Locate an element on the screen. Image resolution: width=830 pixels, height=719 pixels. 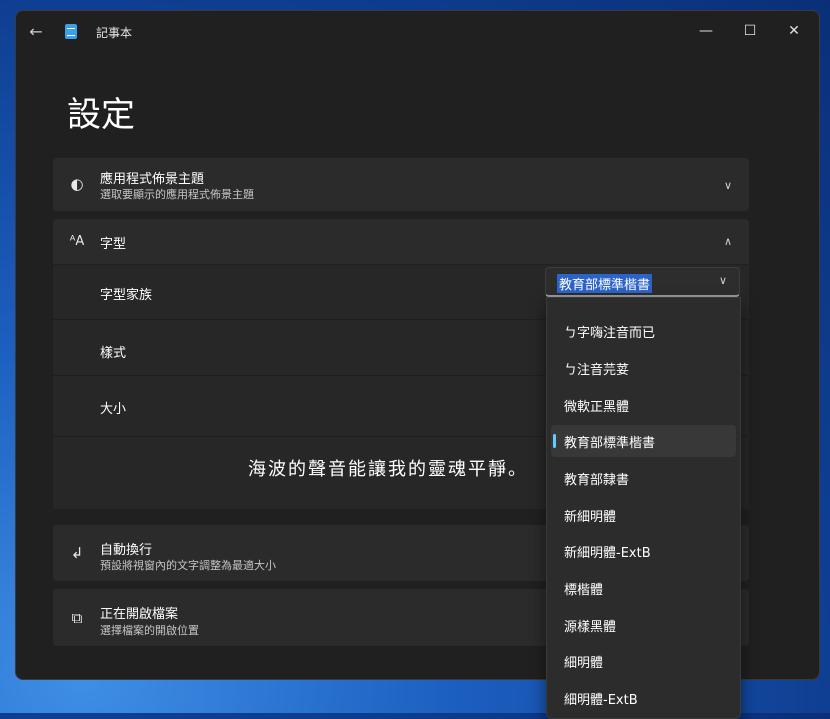
font-family-label: 字型家族 is located at coordinates (126, 295).